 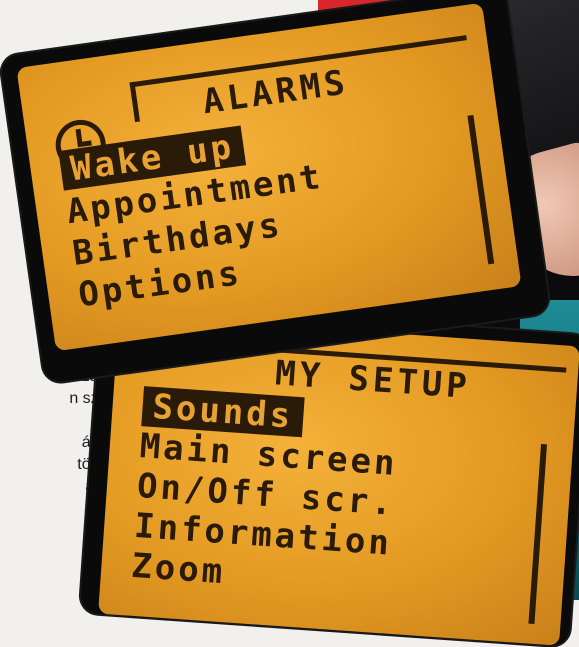 I want to click on menu-item-zoom: Zoom, so click(x=178, y=569).